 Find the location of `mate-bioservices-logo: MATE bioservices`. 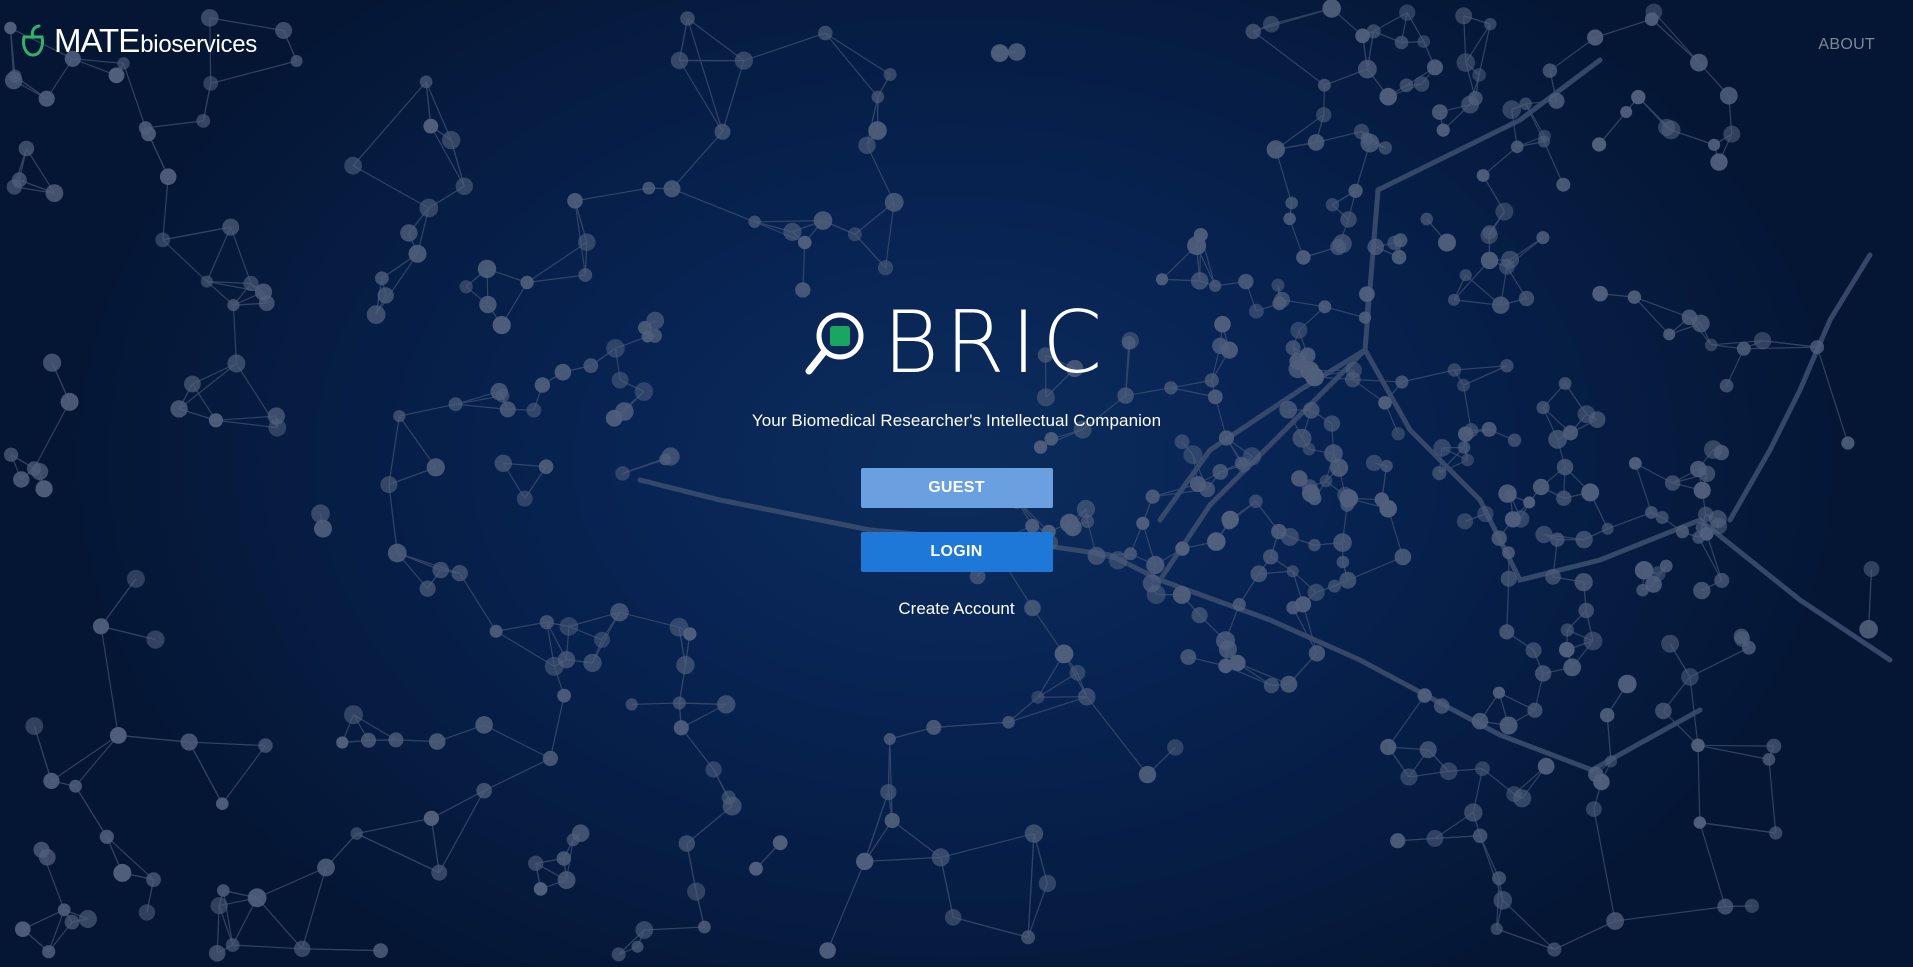

mate-bioservices-logo: MATE bioservices is located at coordinates (137, 41).